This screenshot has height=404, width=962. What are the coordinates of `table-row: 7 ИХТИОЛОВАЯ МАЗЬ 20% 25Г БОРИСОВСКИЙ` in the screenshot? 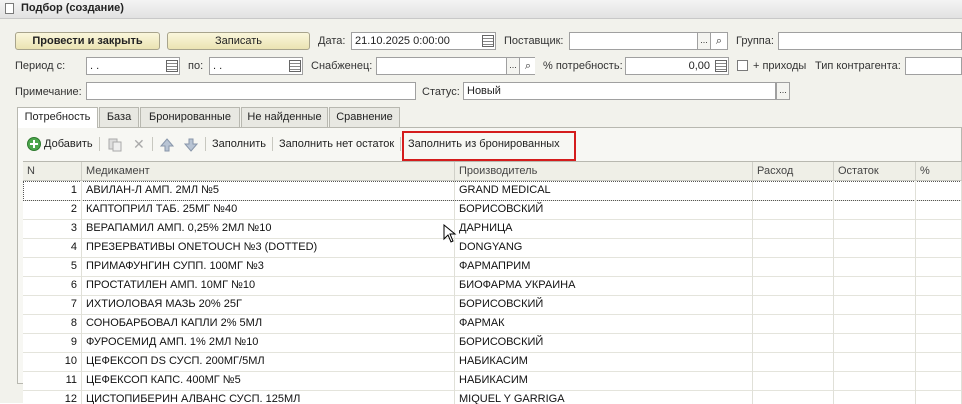 It's located at (492, 305).